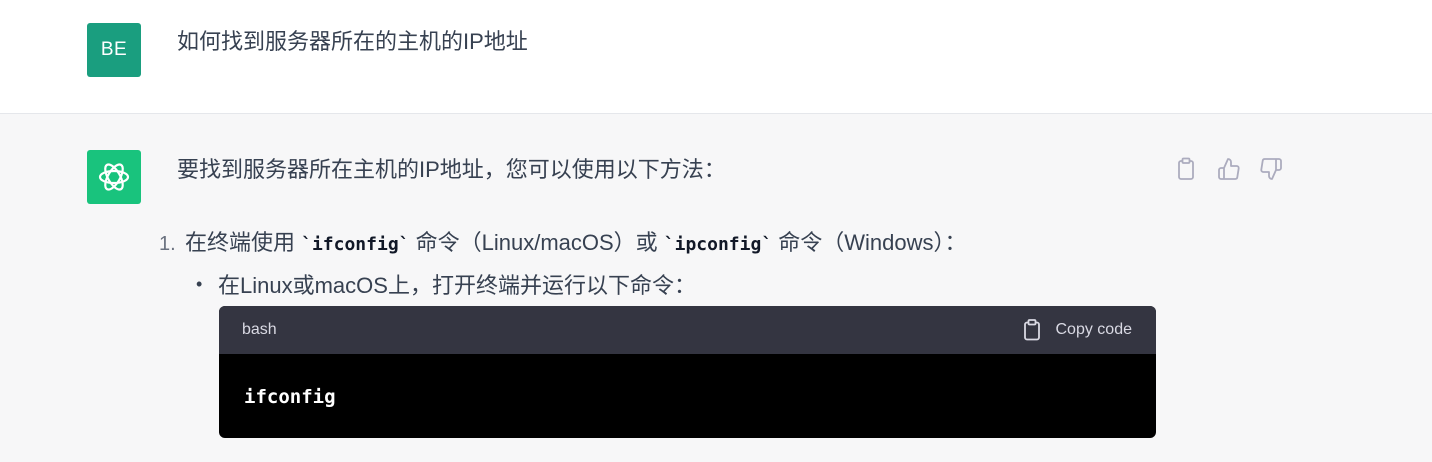 This screenshot has height=462, width=1432. I want to click on assistant-avatar, so click(114, 177).